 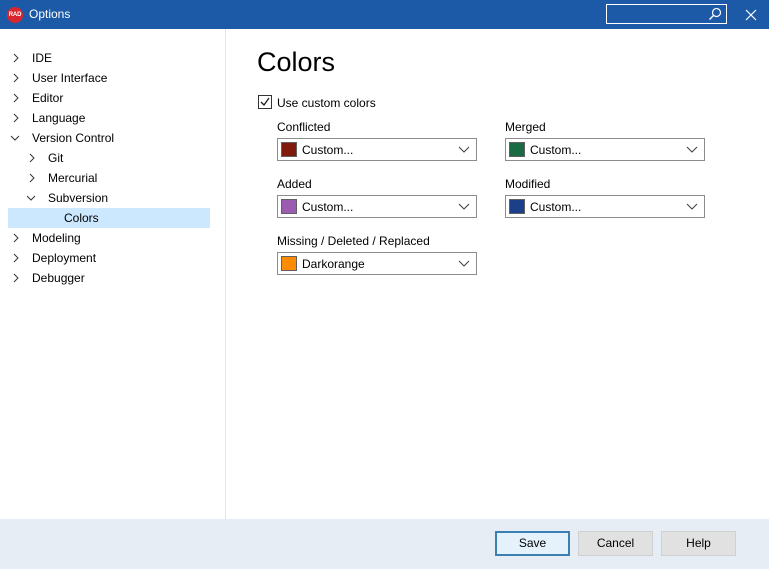 What do you see at coordinates (296, 62) in the screenshot?
I see `page-title: Colors` at bounding box center [296, 62].